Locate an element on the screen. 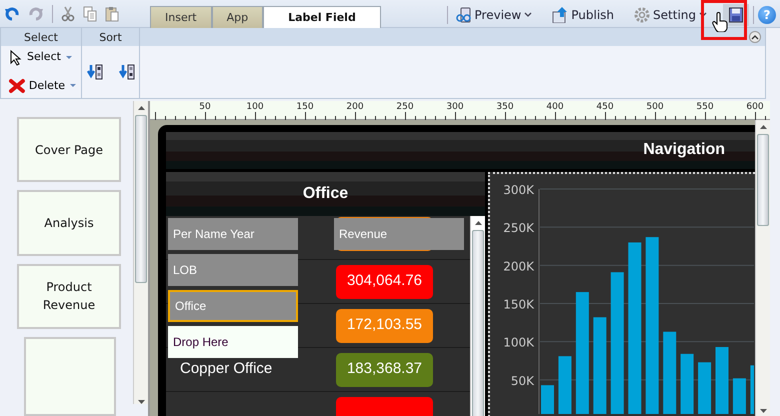 This screenshot has height=416, width=780. setting-button: Setting is located at coordinates (670, 15).